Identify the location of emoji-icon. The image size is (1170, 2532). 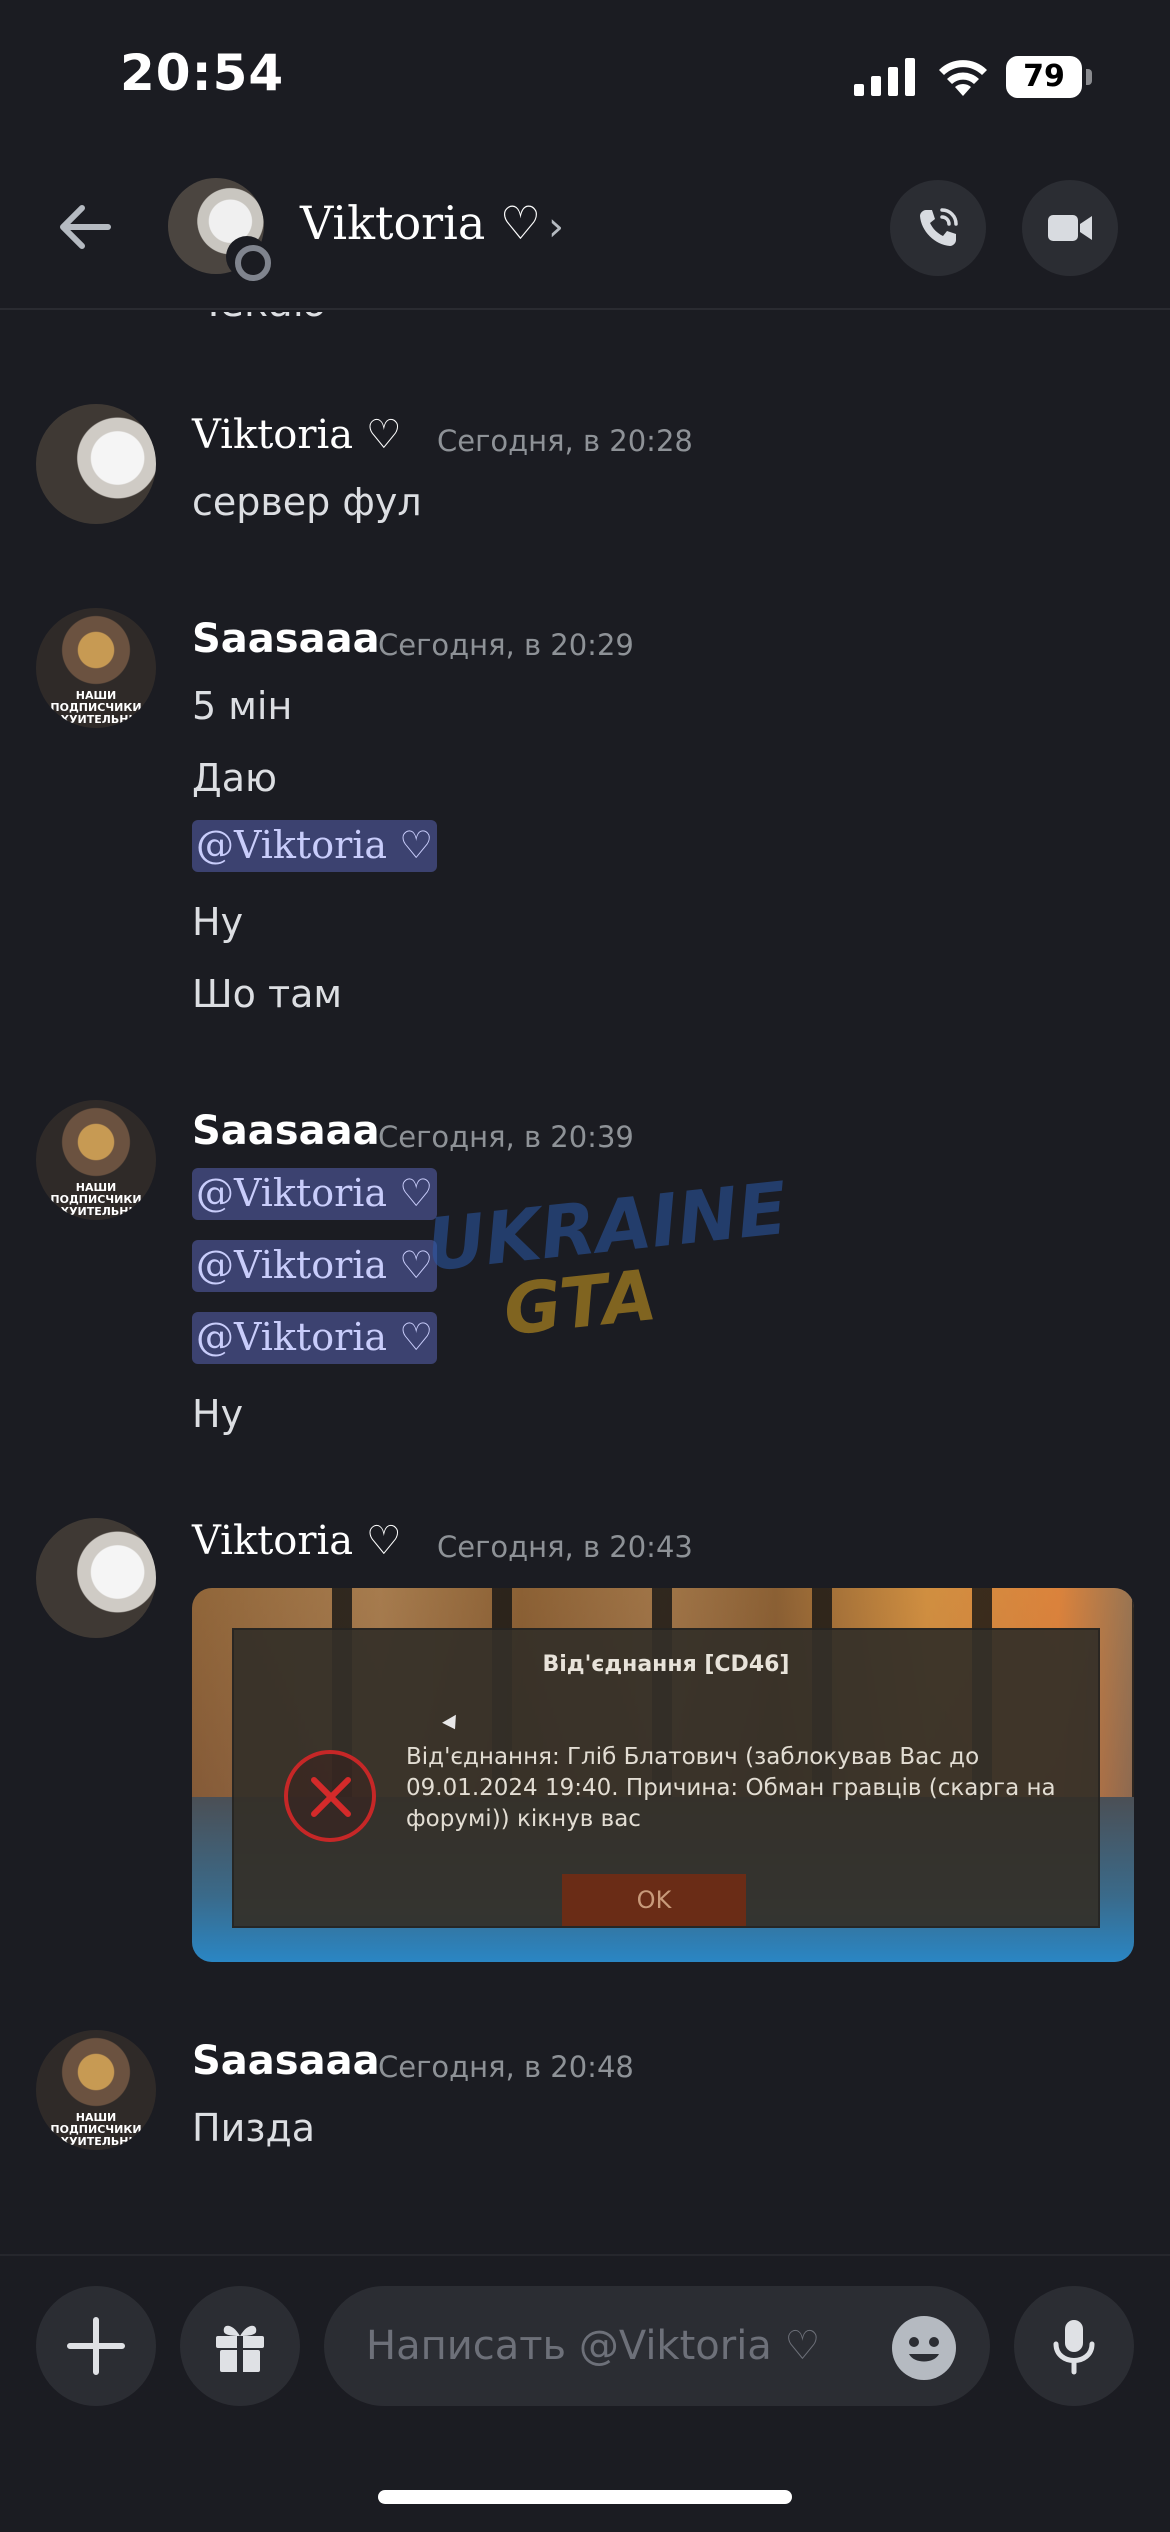
(924, 2349).